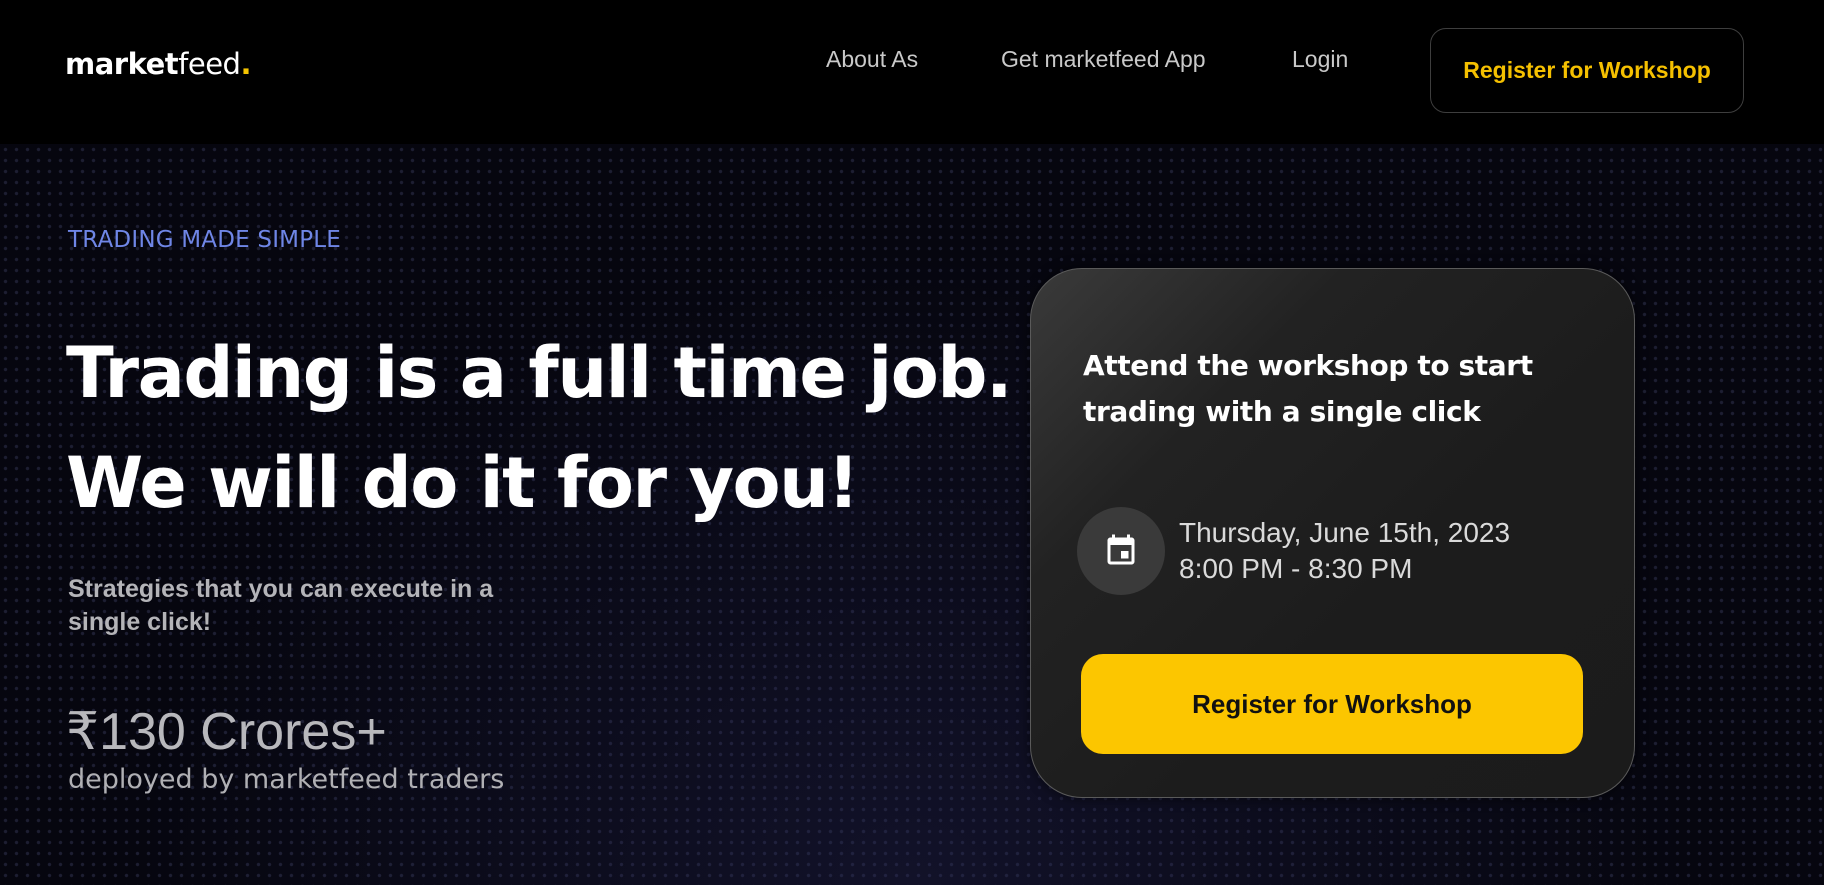  What do you see at coordinates (286, 779) in the screenshot?
I see `stat-label: deployed by marketfeed traders` at bounding box center [286, 779].